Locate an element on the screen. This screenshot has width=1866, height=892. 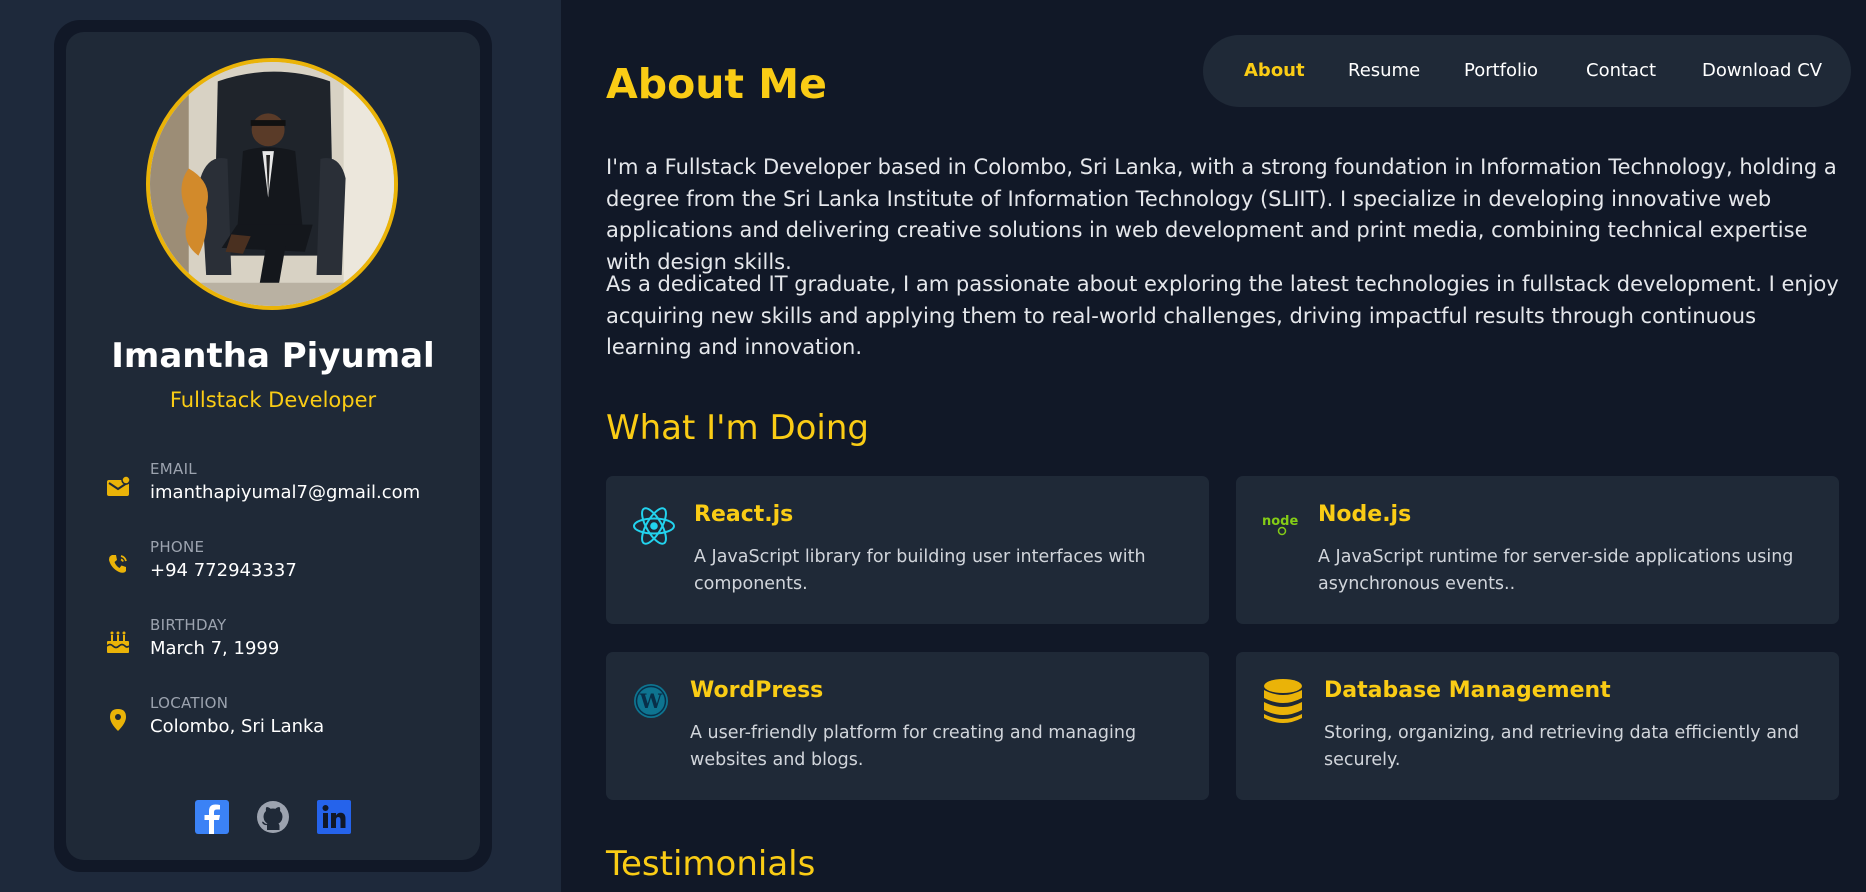
github-icon is located at coordinates (273, 817).